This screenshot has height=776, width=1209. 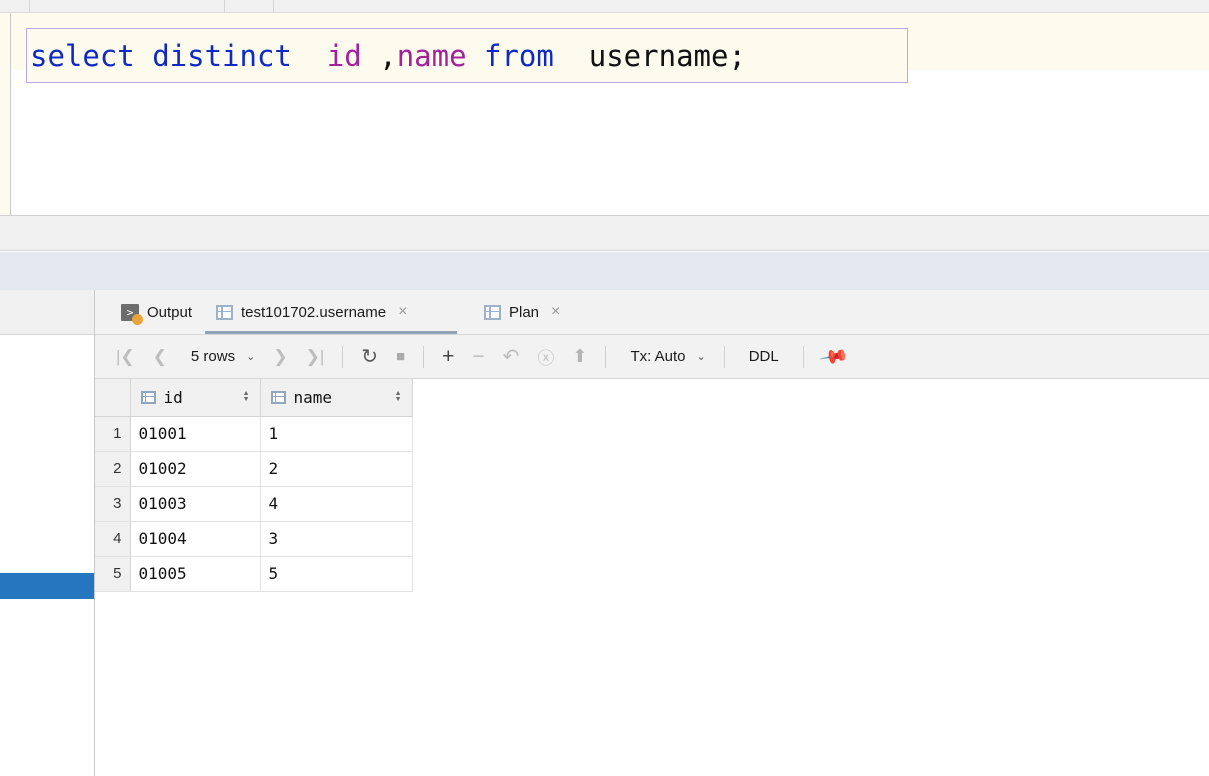 I want to click on editor-status-band, so click(x=604, y=233).